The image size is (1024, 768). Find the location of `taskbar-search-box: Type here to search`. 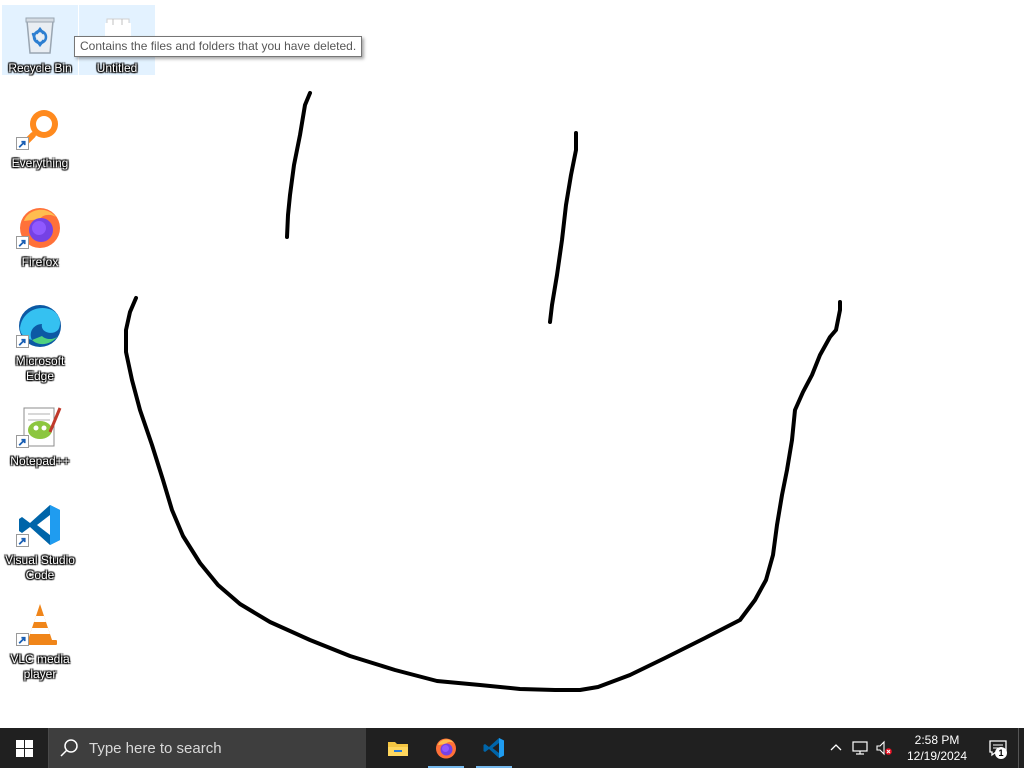

taskbar-search-box: Type here to search is located at coordinates (207, 748).